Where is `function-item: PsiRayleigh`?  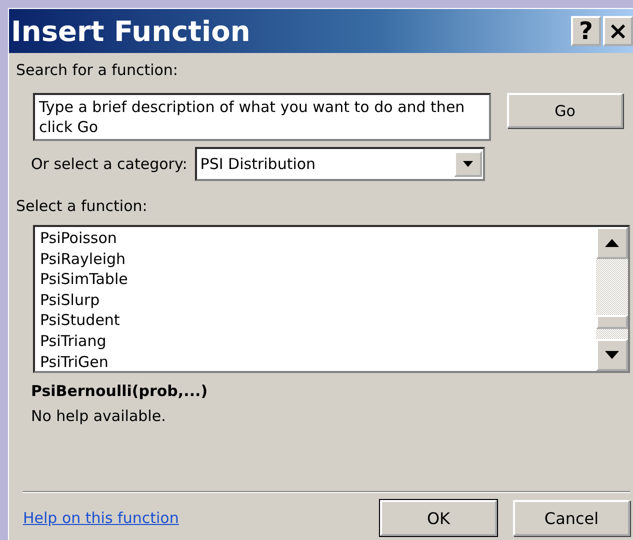
function-item: PsiRayleigh is located at coordinates (315, 259).